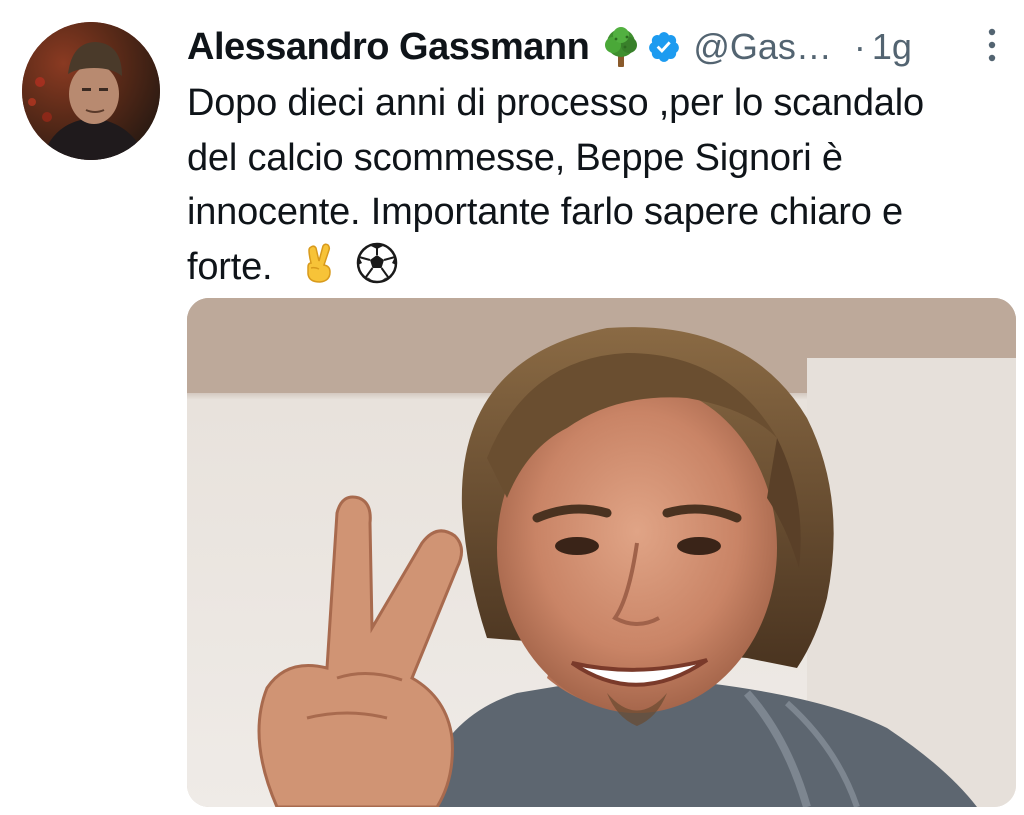 This screenshot has height=815, width=1024. I want to click on tweet-text-line: forte., so click(230, 266).